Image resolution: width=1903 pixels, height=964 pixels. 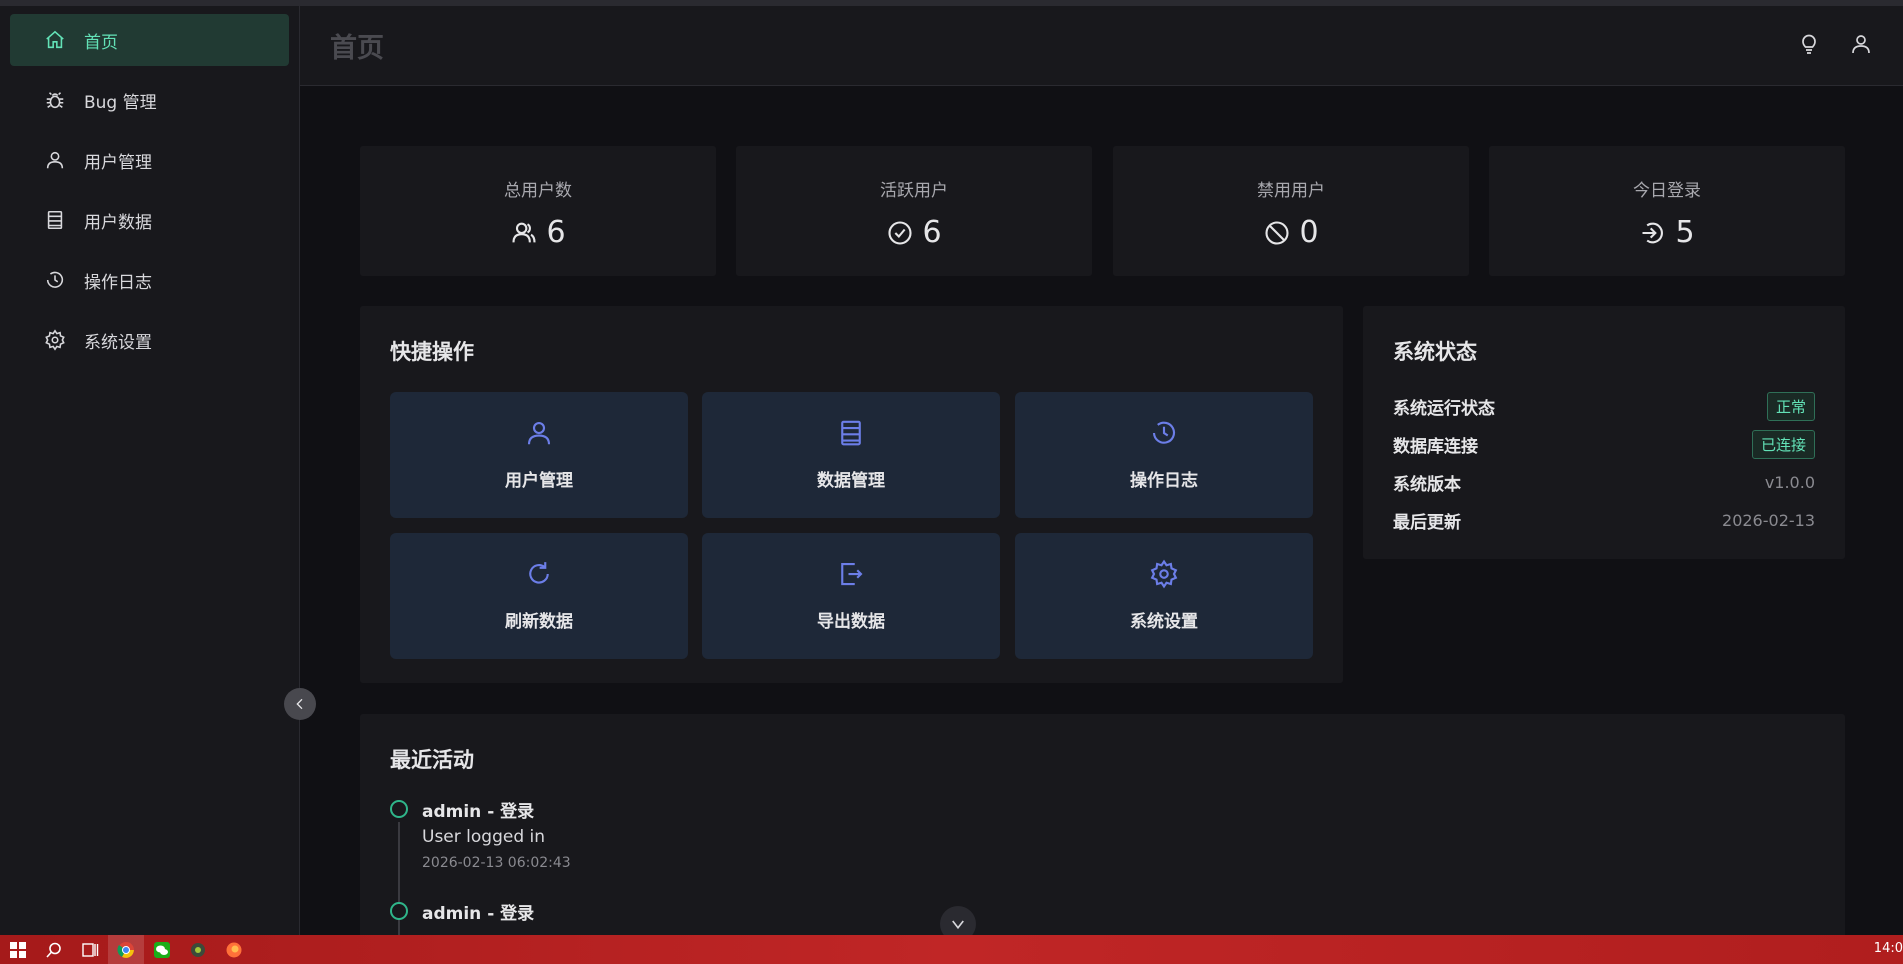 I want to click on task-view-icon, so click(x=90, y=949).